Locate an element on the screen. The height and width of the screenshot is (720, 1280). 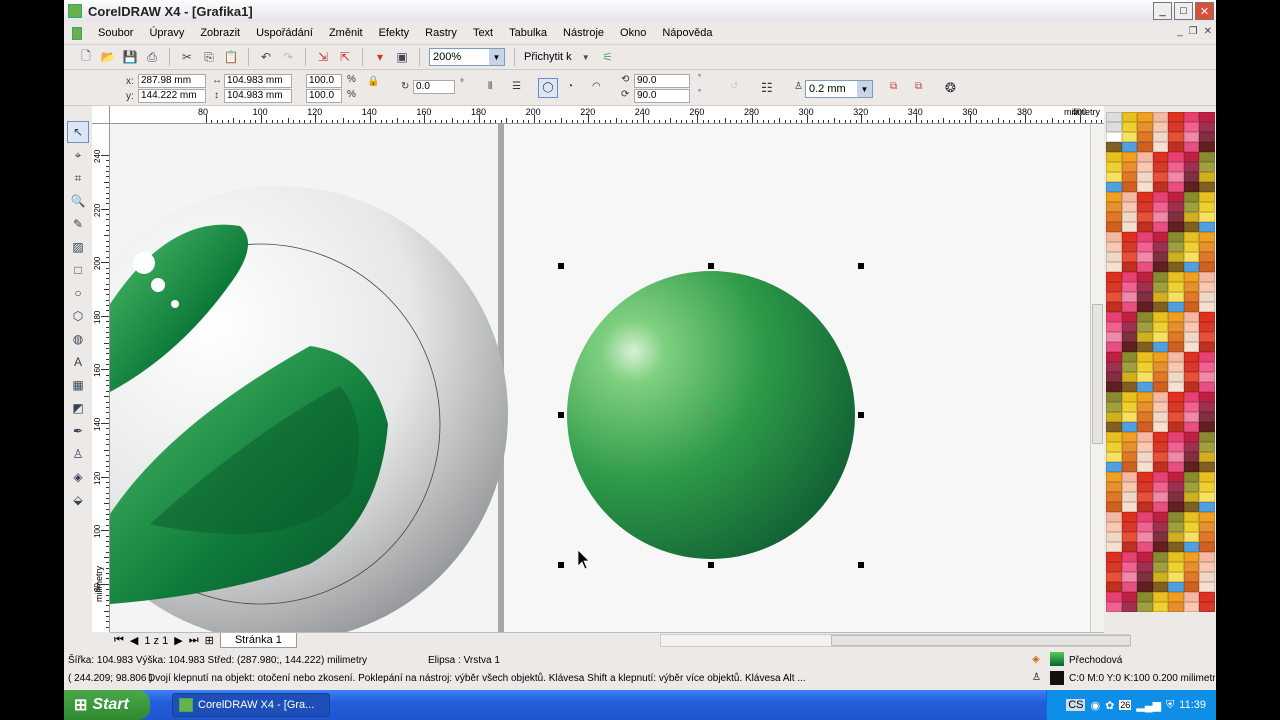
language-indicator: CS is located at coordinates (1076, 705).